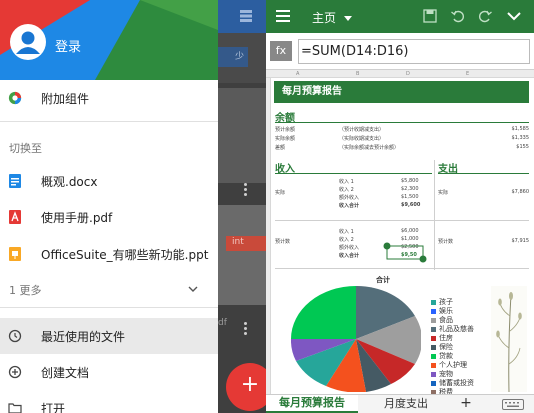 The height and width of the screenshot is (413, 534). Describe the element at coordinates (400, 16) in the screenshot. I see `app-toolbar: 主页` at that location.